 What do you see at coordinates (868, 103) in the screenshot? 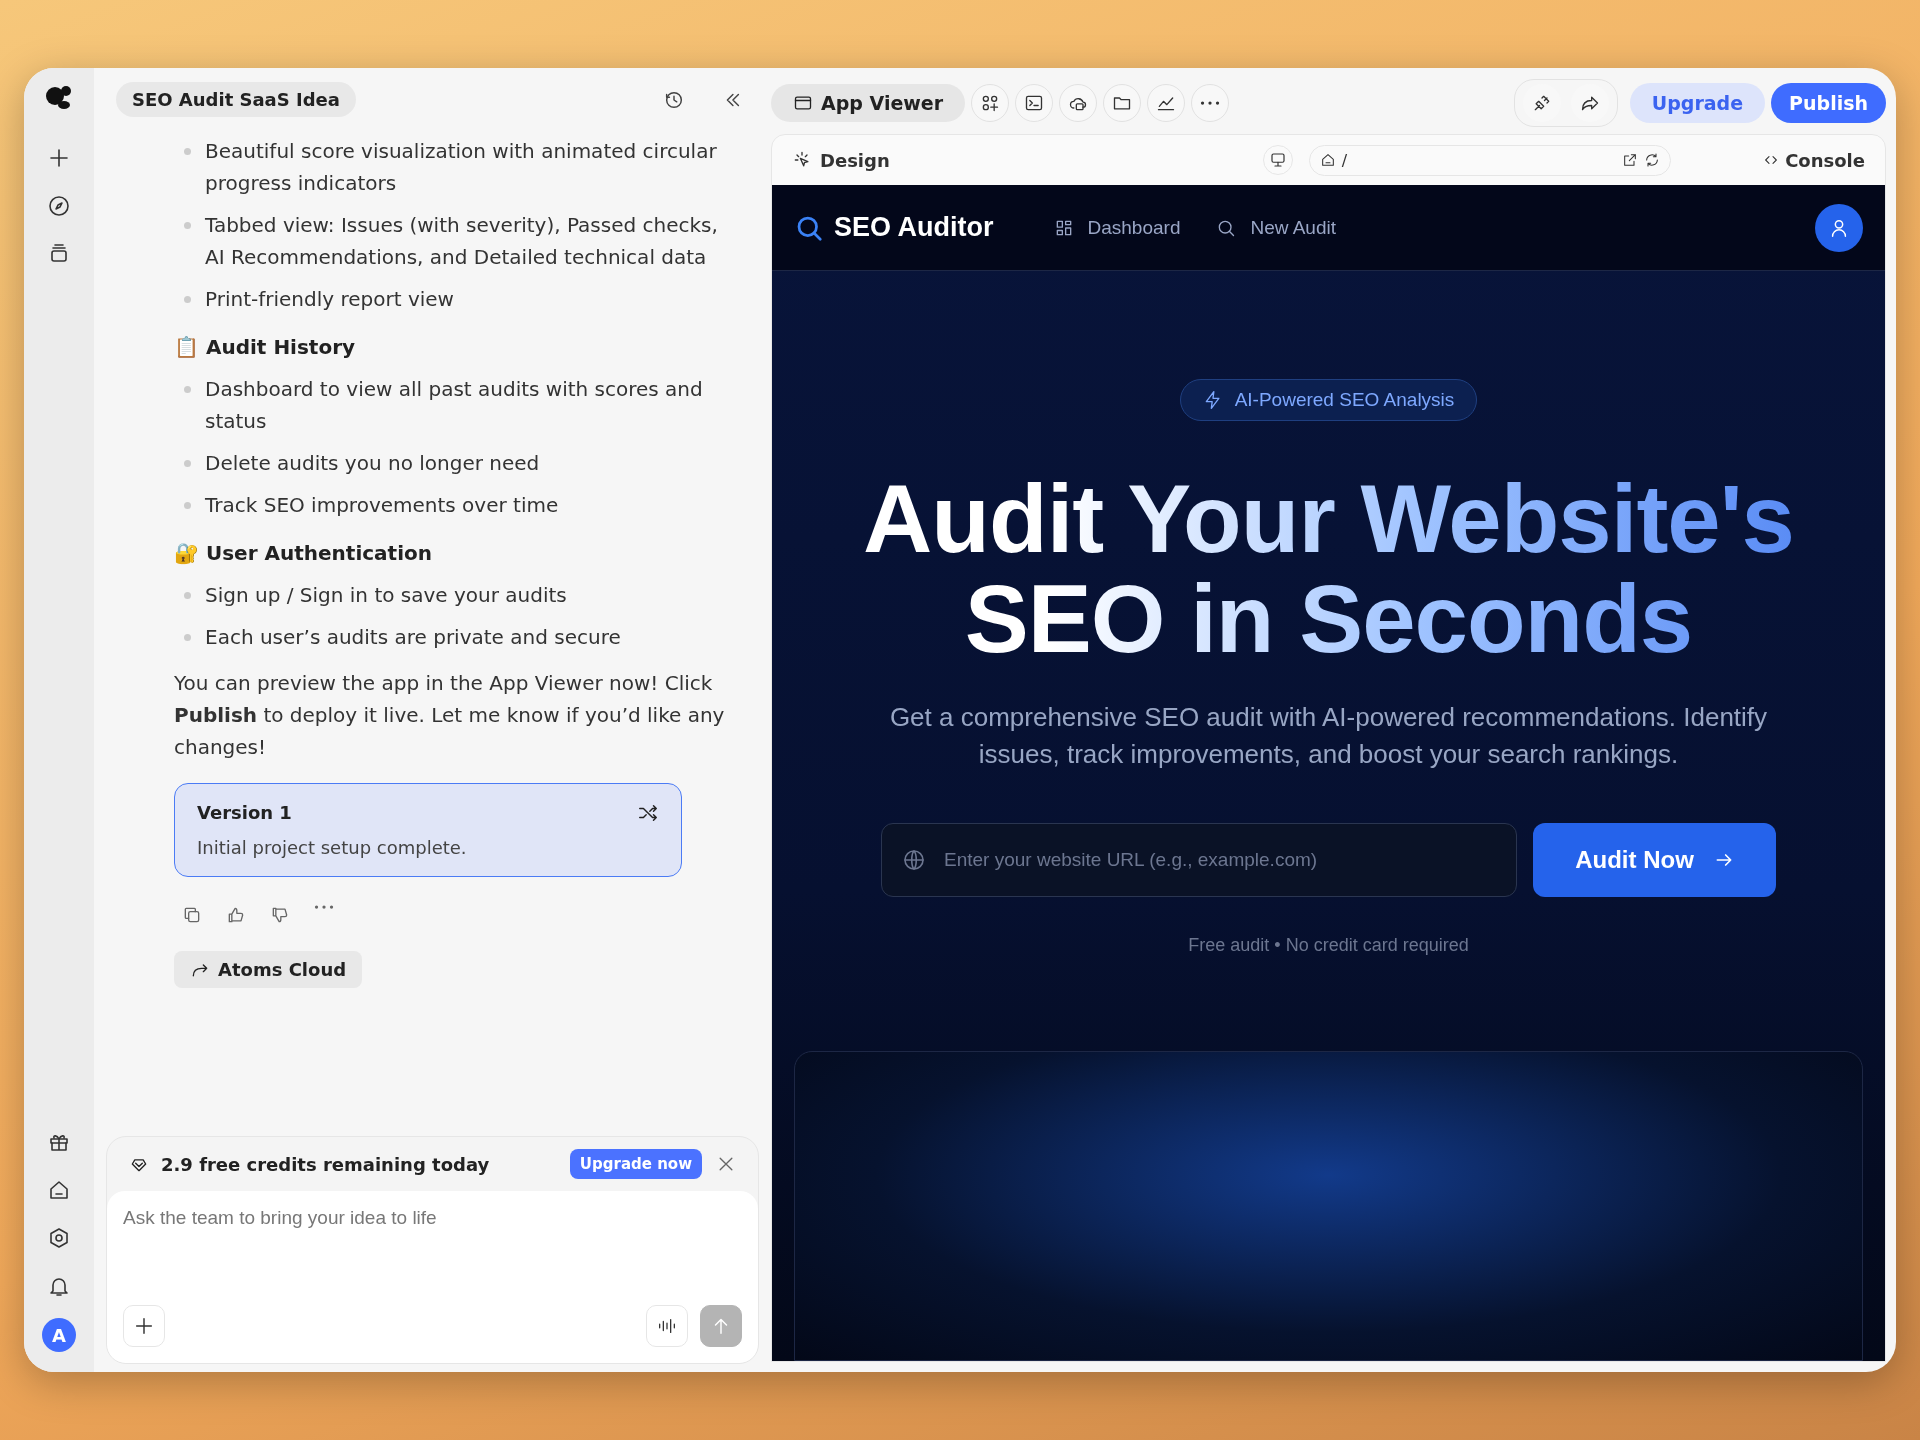
I see `app-viewer-tab: App Viewer` at bounding box center [868, 103].